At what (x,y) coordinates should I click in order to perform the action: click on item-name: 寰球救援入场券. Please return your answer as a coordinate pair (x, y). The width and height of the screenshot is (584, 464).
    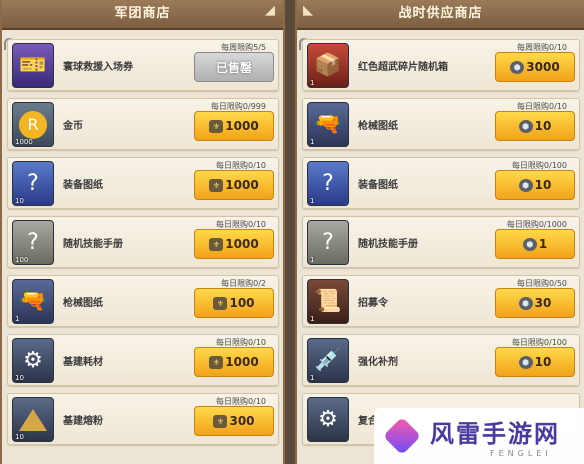
    Looking at the image, I should click on (98, 67).